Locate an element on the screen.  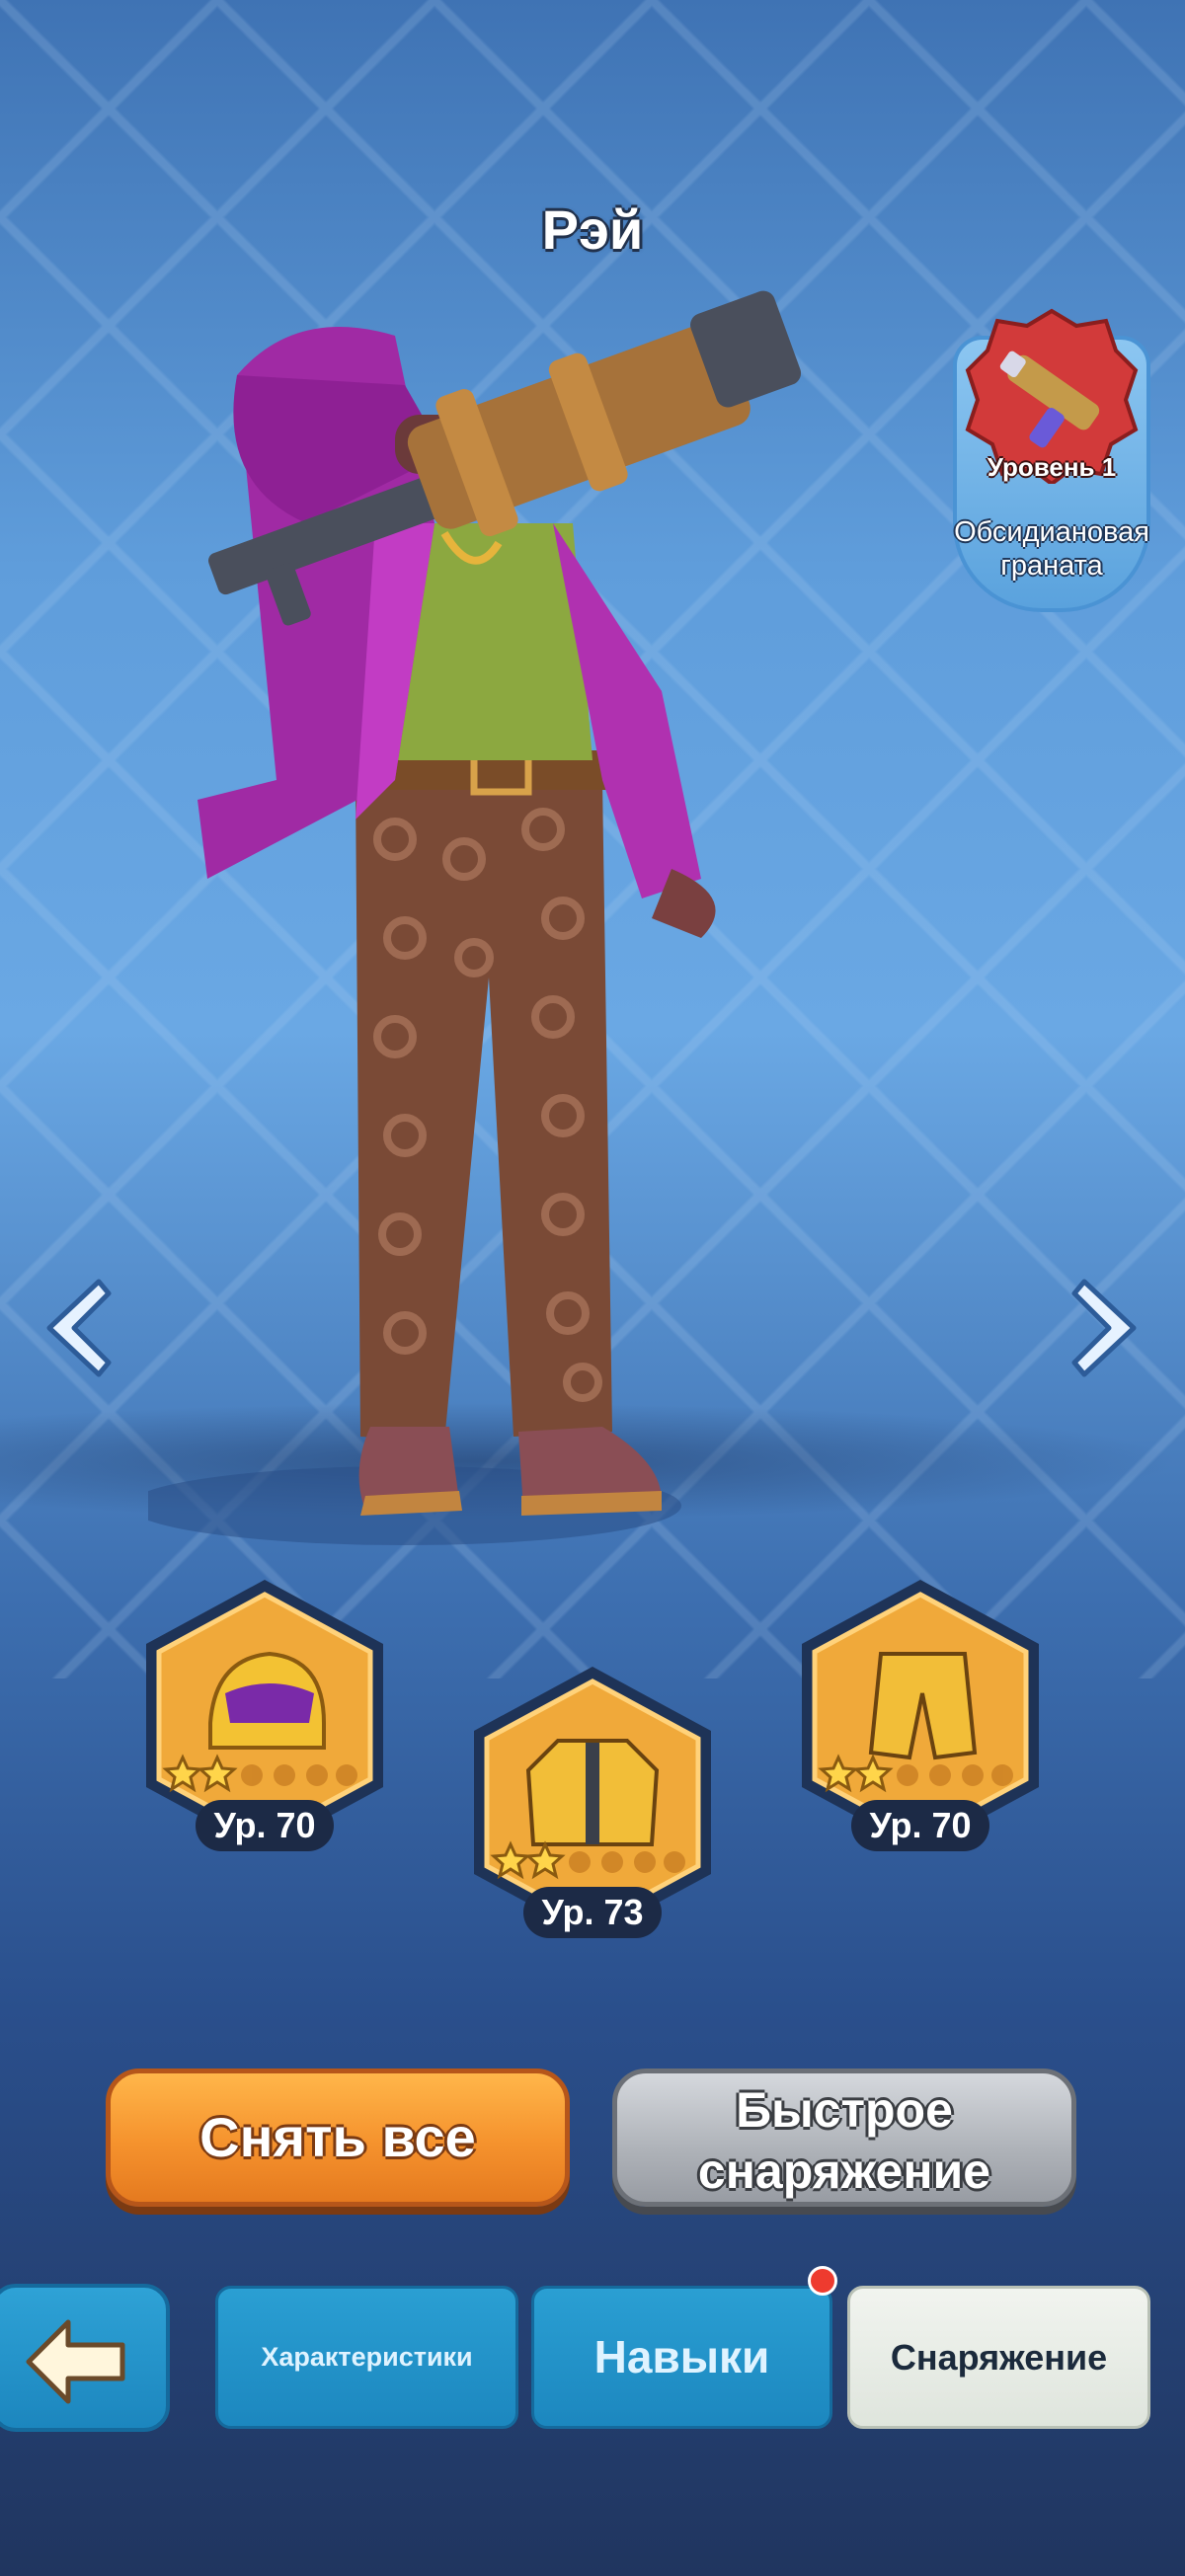
tab-characteristics: Характеристики is located at coordinates (367, 2357).